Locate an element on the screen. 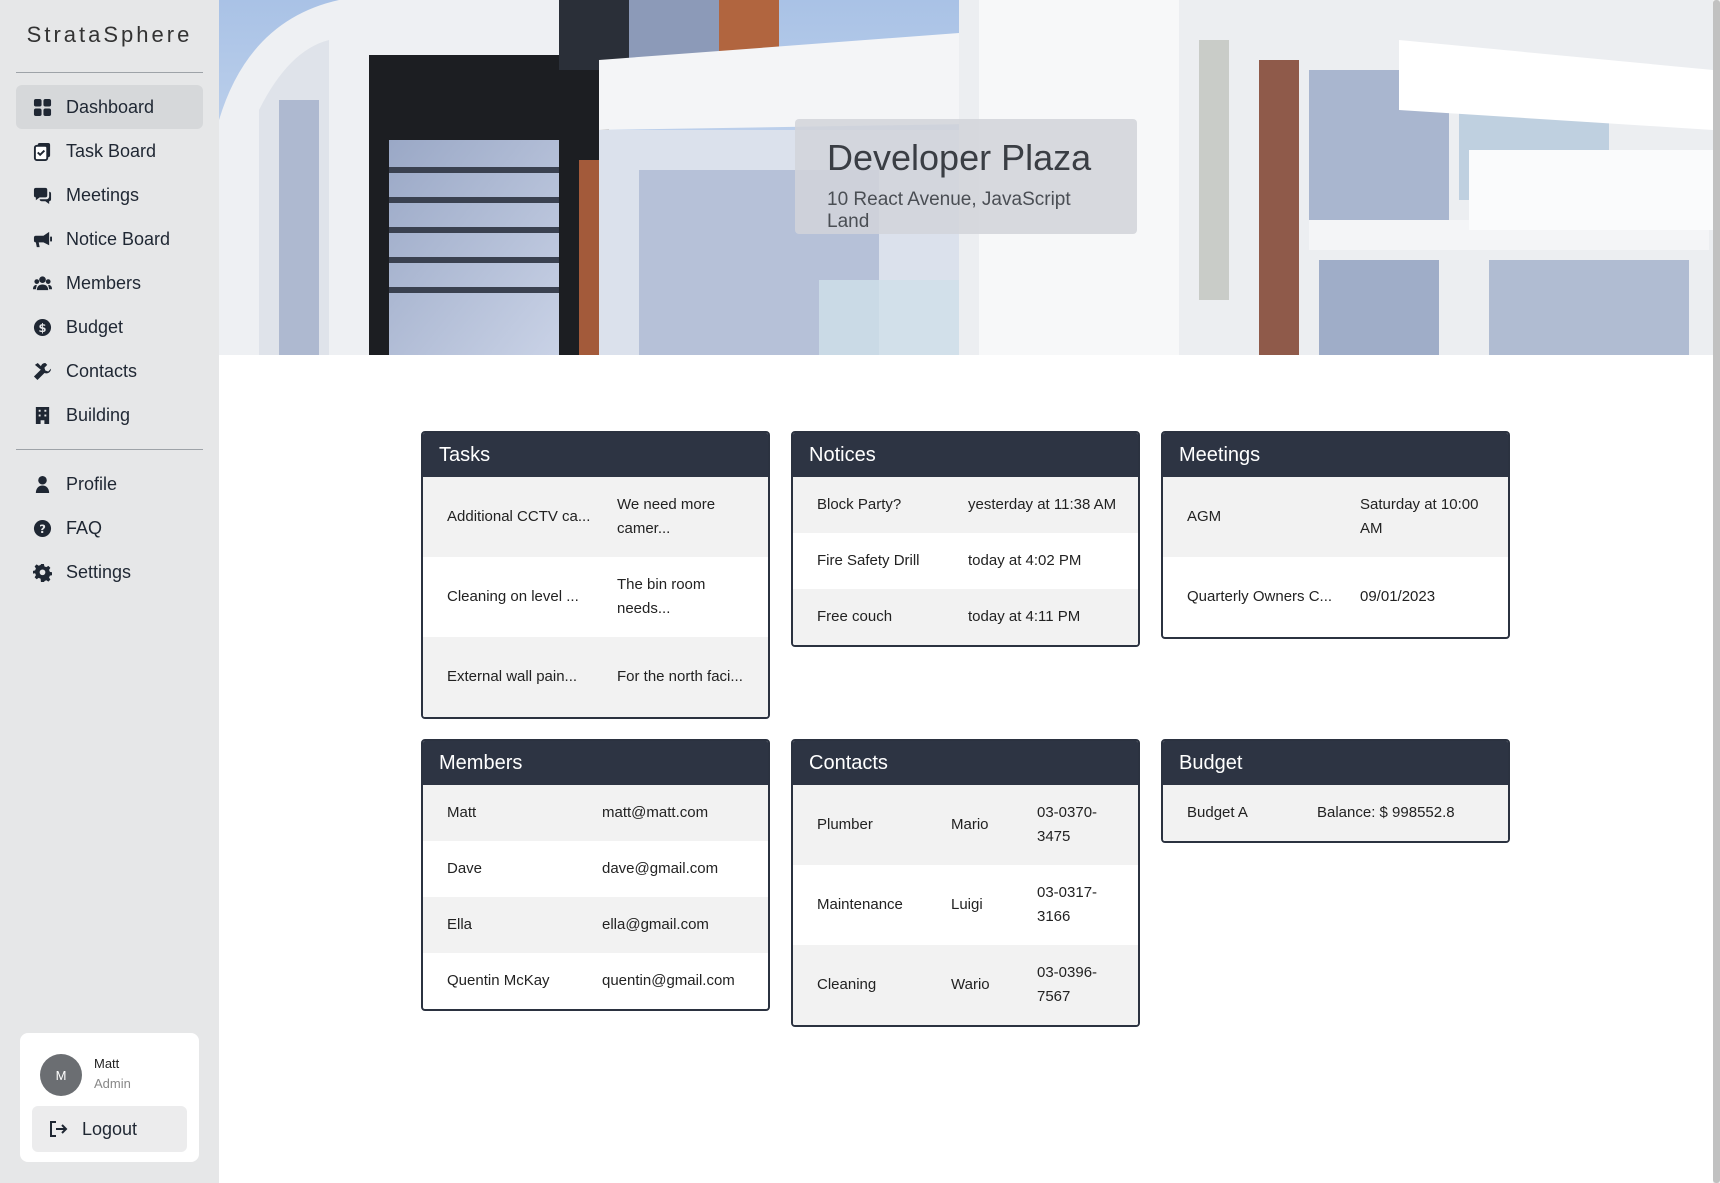 This screenshot has width=1720, height=1183. megaphone-icon is located at coordinates (42, 239).